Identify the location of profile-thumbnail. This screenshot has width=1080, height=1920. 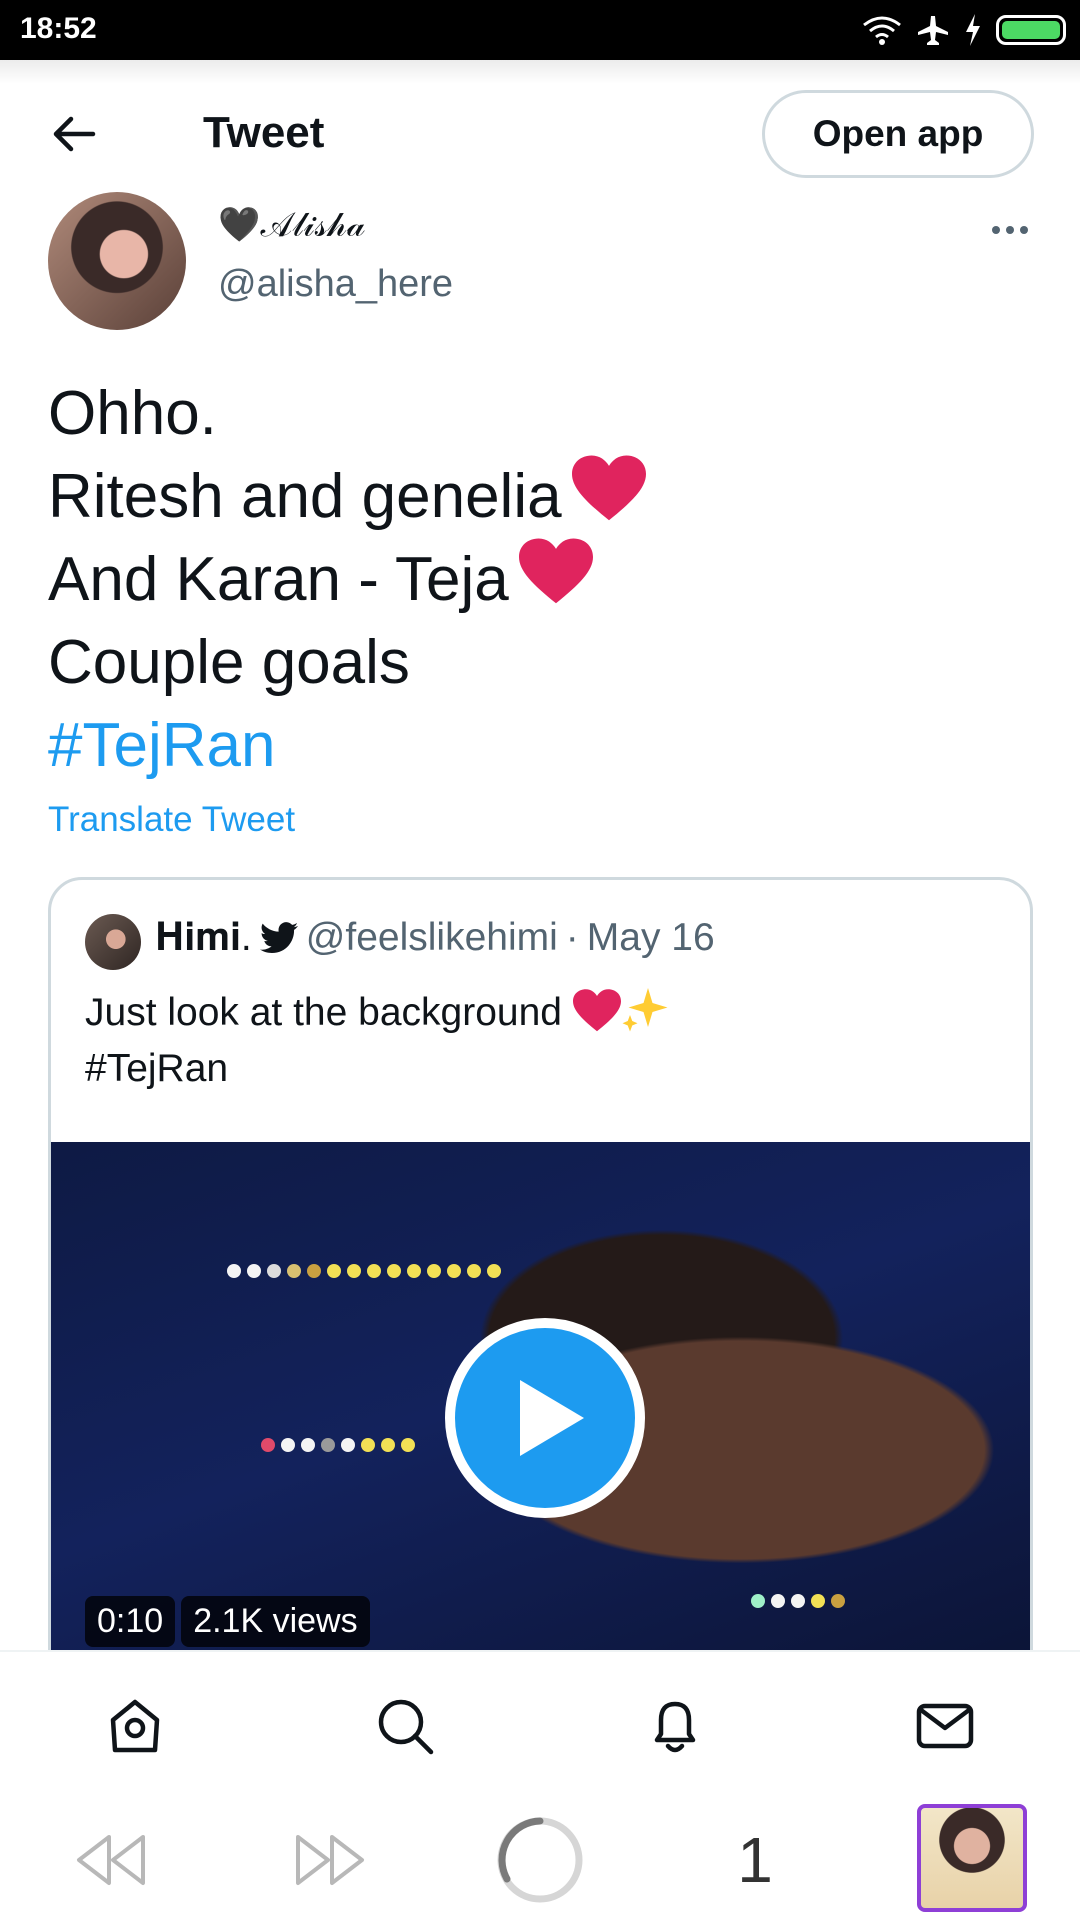
(972, 1858).